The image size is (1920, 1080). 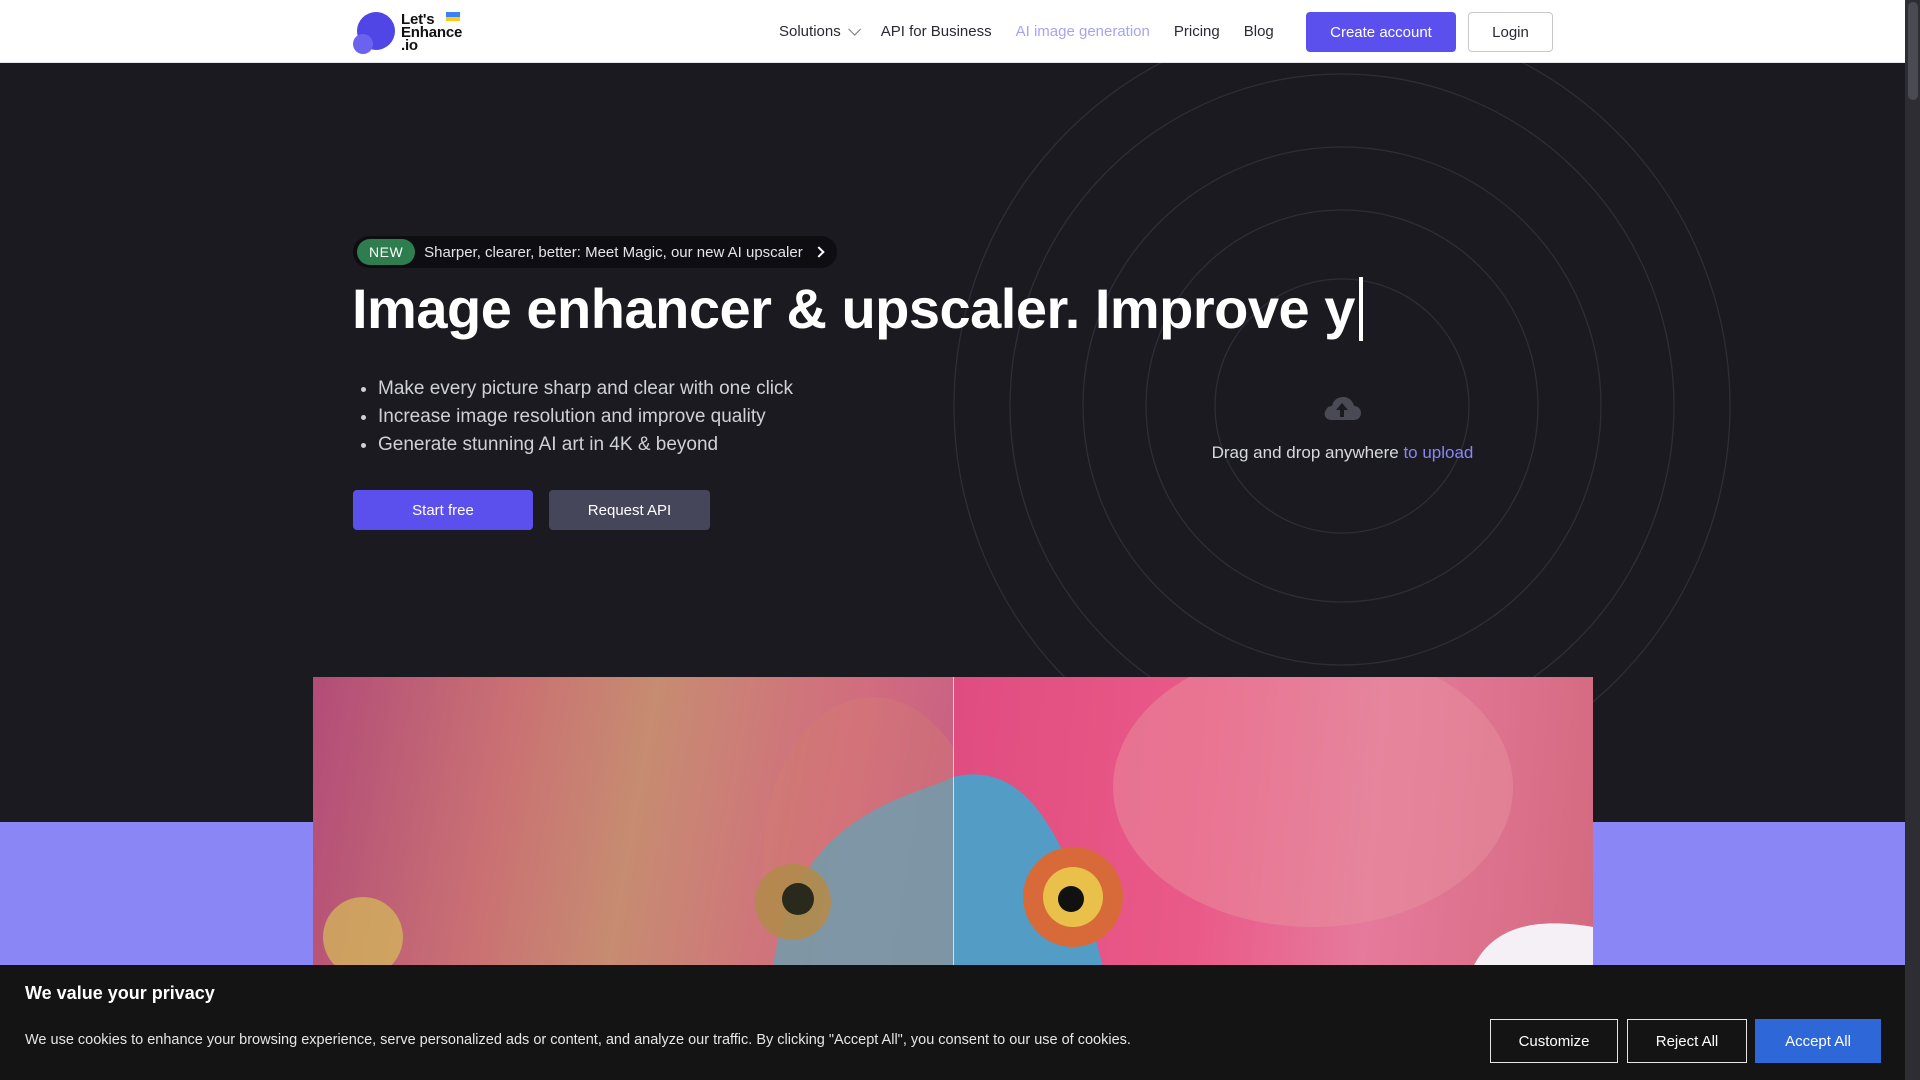 I want to click on scrollbar-thumb, so click(x=1913, y=51).